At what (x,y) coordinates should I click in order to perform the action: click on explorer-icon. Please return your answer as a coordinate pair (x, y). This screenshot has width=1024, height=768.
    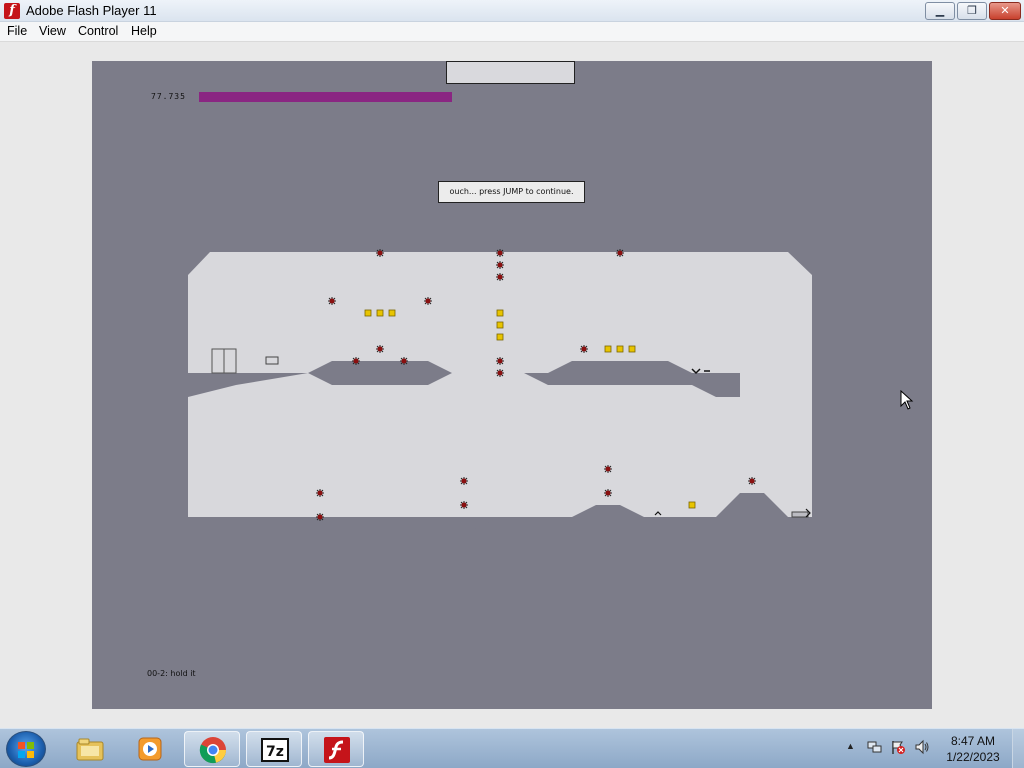
    Looking at the image, I should click on (90, 749).